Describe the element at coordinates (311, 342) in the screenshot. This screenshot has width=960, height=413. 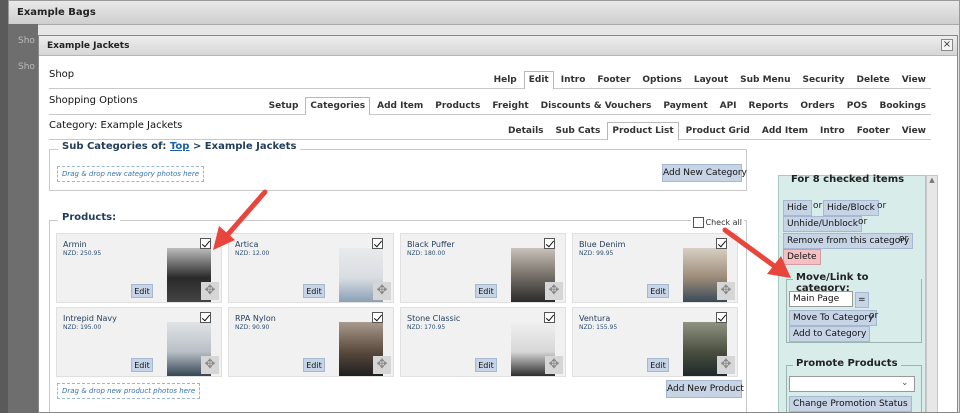
I see `product-card: RPA Nylon NZD: 90.90 Edit ✥` at that location.